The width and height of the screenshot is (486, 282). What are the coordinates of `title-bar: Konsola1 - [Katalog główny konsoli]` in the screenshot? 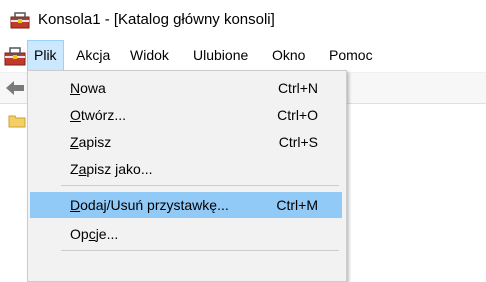 It's located at (243, 20).